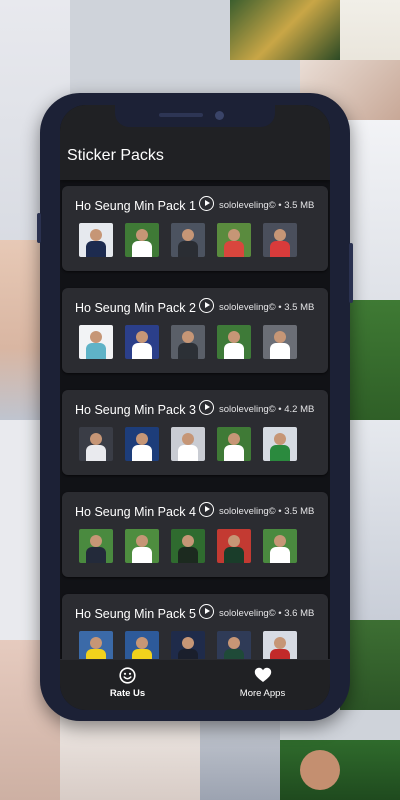 The height and width of the screenshot is (800, 400). Describe the element at coordinates (351, 273) in the screenshot. I see `phone-power-button` at that location.